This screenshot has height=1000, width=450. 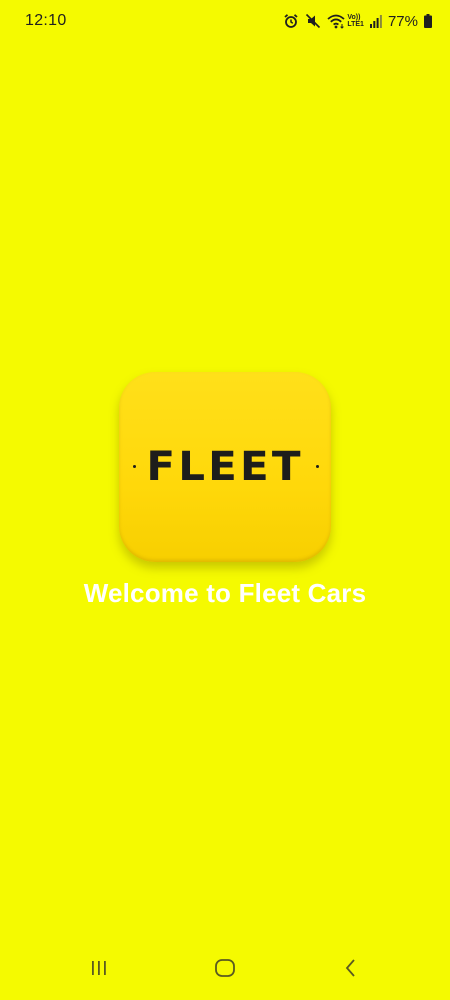 I want to click on volte-line-2: LTE1, so click(x=355, y=24).